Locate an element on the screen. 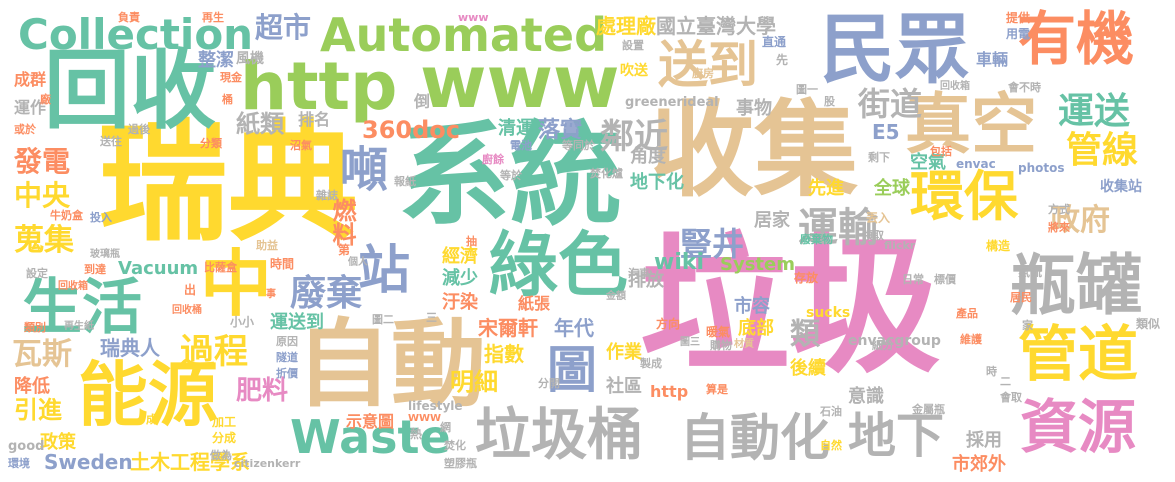 This screenshot has width=1175, height=482. word-guohou: 過後 is located at coordinates (139, 129).